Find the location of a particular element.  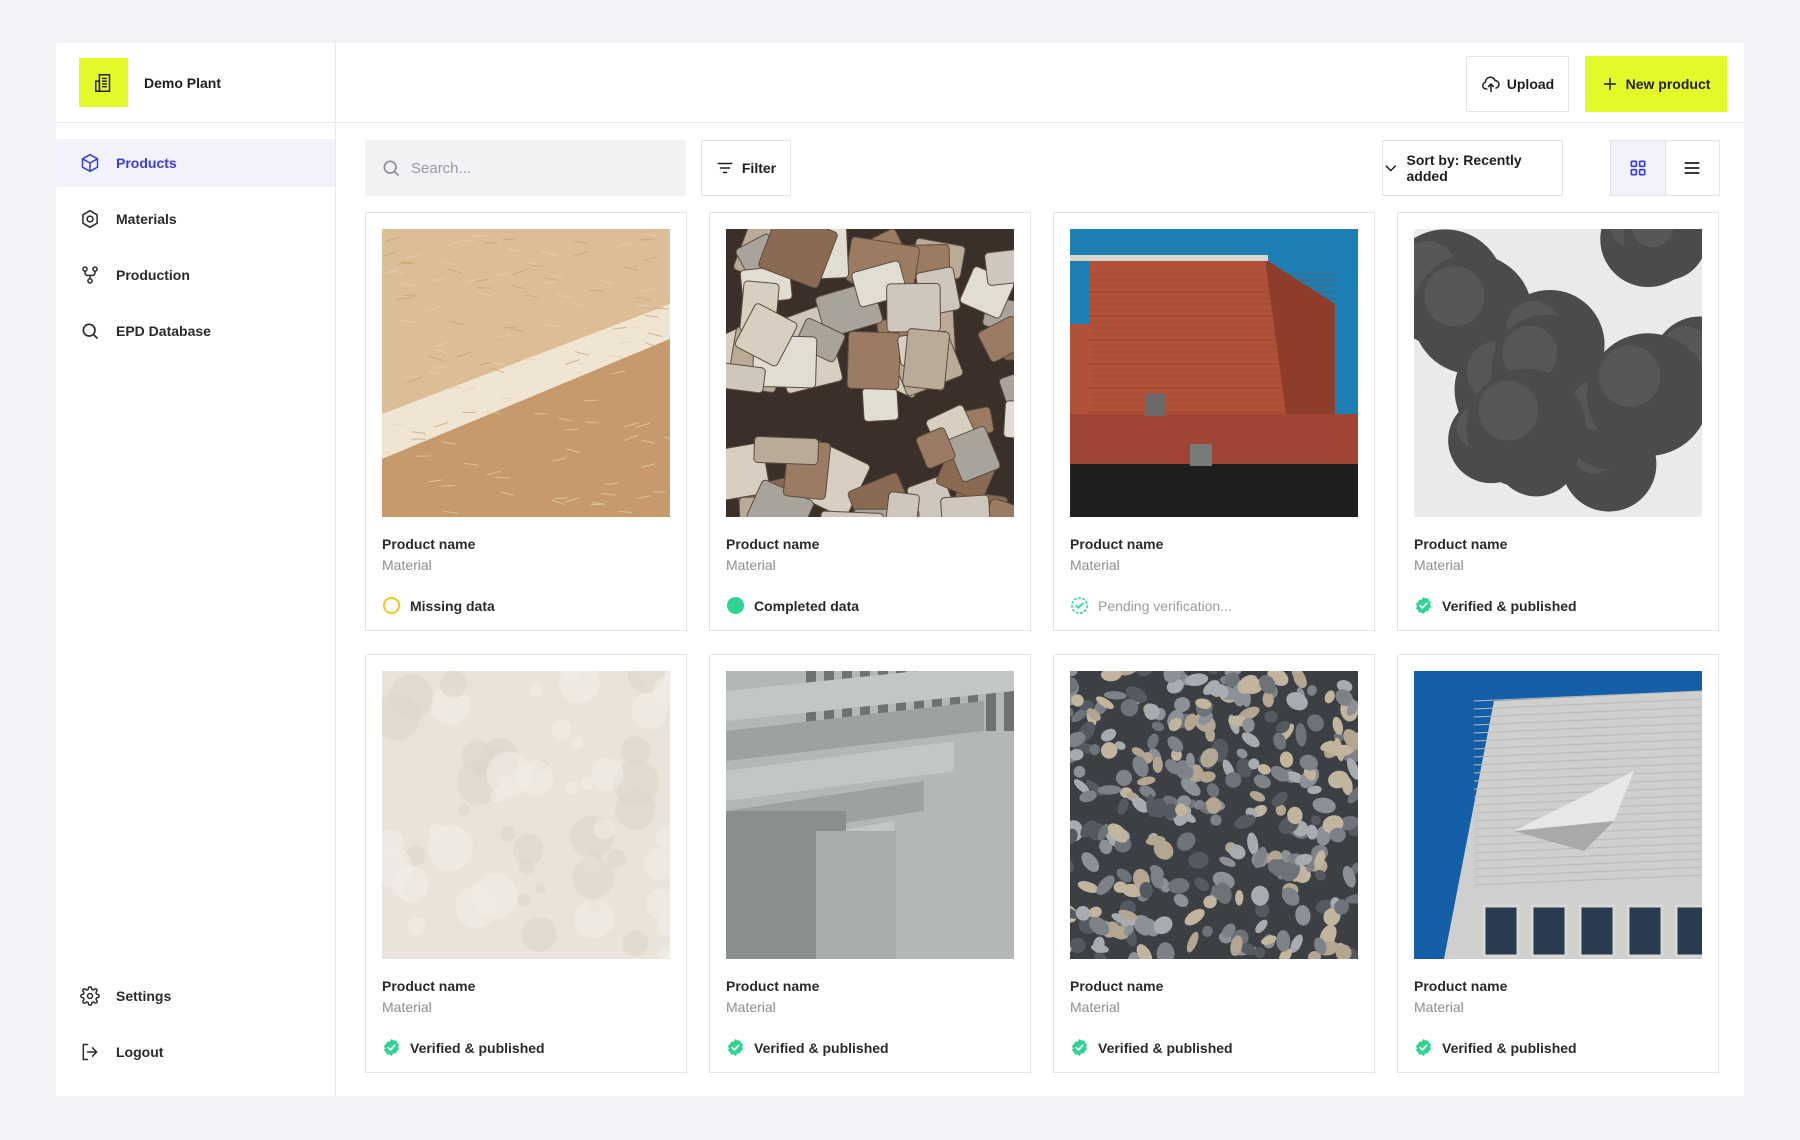

filter-icon is located at coordinates (725, 168).